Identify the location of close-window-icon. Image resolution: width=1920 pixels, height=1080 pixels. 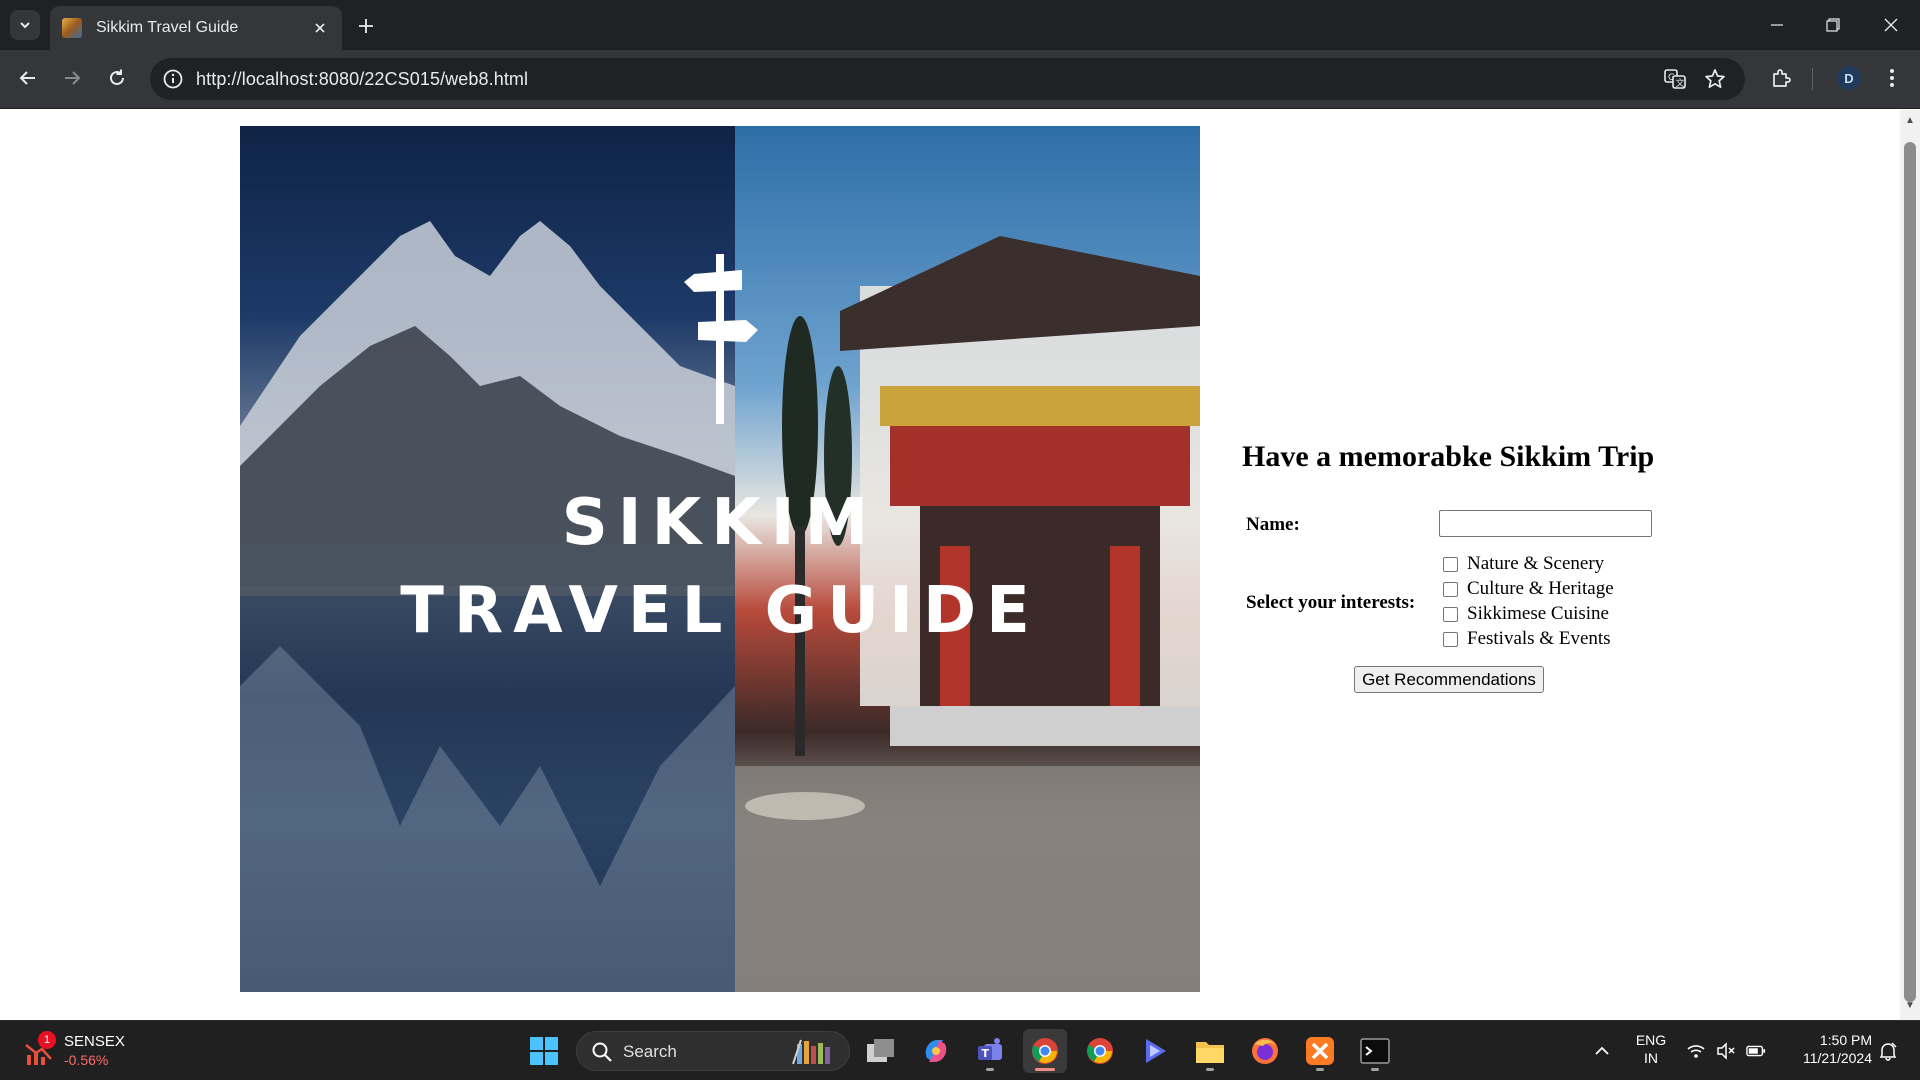
(1891, 25).